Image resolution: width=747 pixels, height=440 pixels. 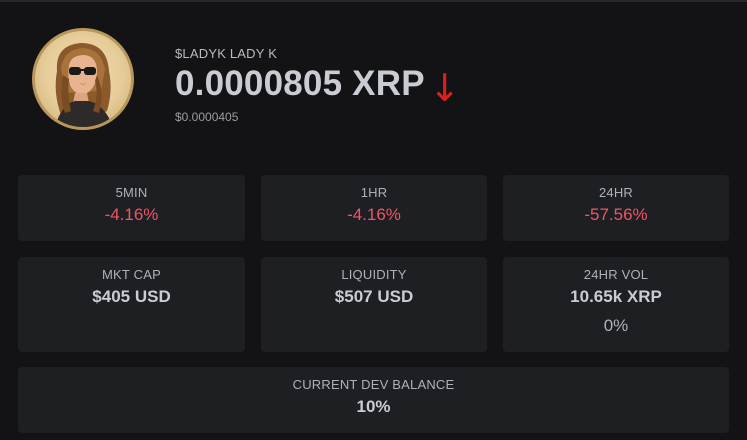 I want to click on change-card-1hr: 1HR -4.16%, so click(x=374, y=208).